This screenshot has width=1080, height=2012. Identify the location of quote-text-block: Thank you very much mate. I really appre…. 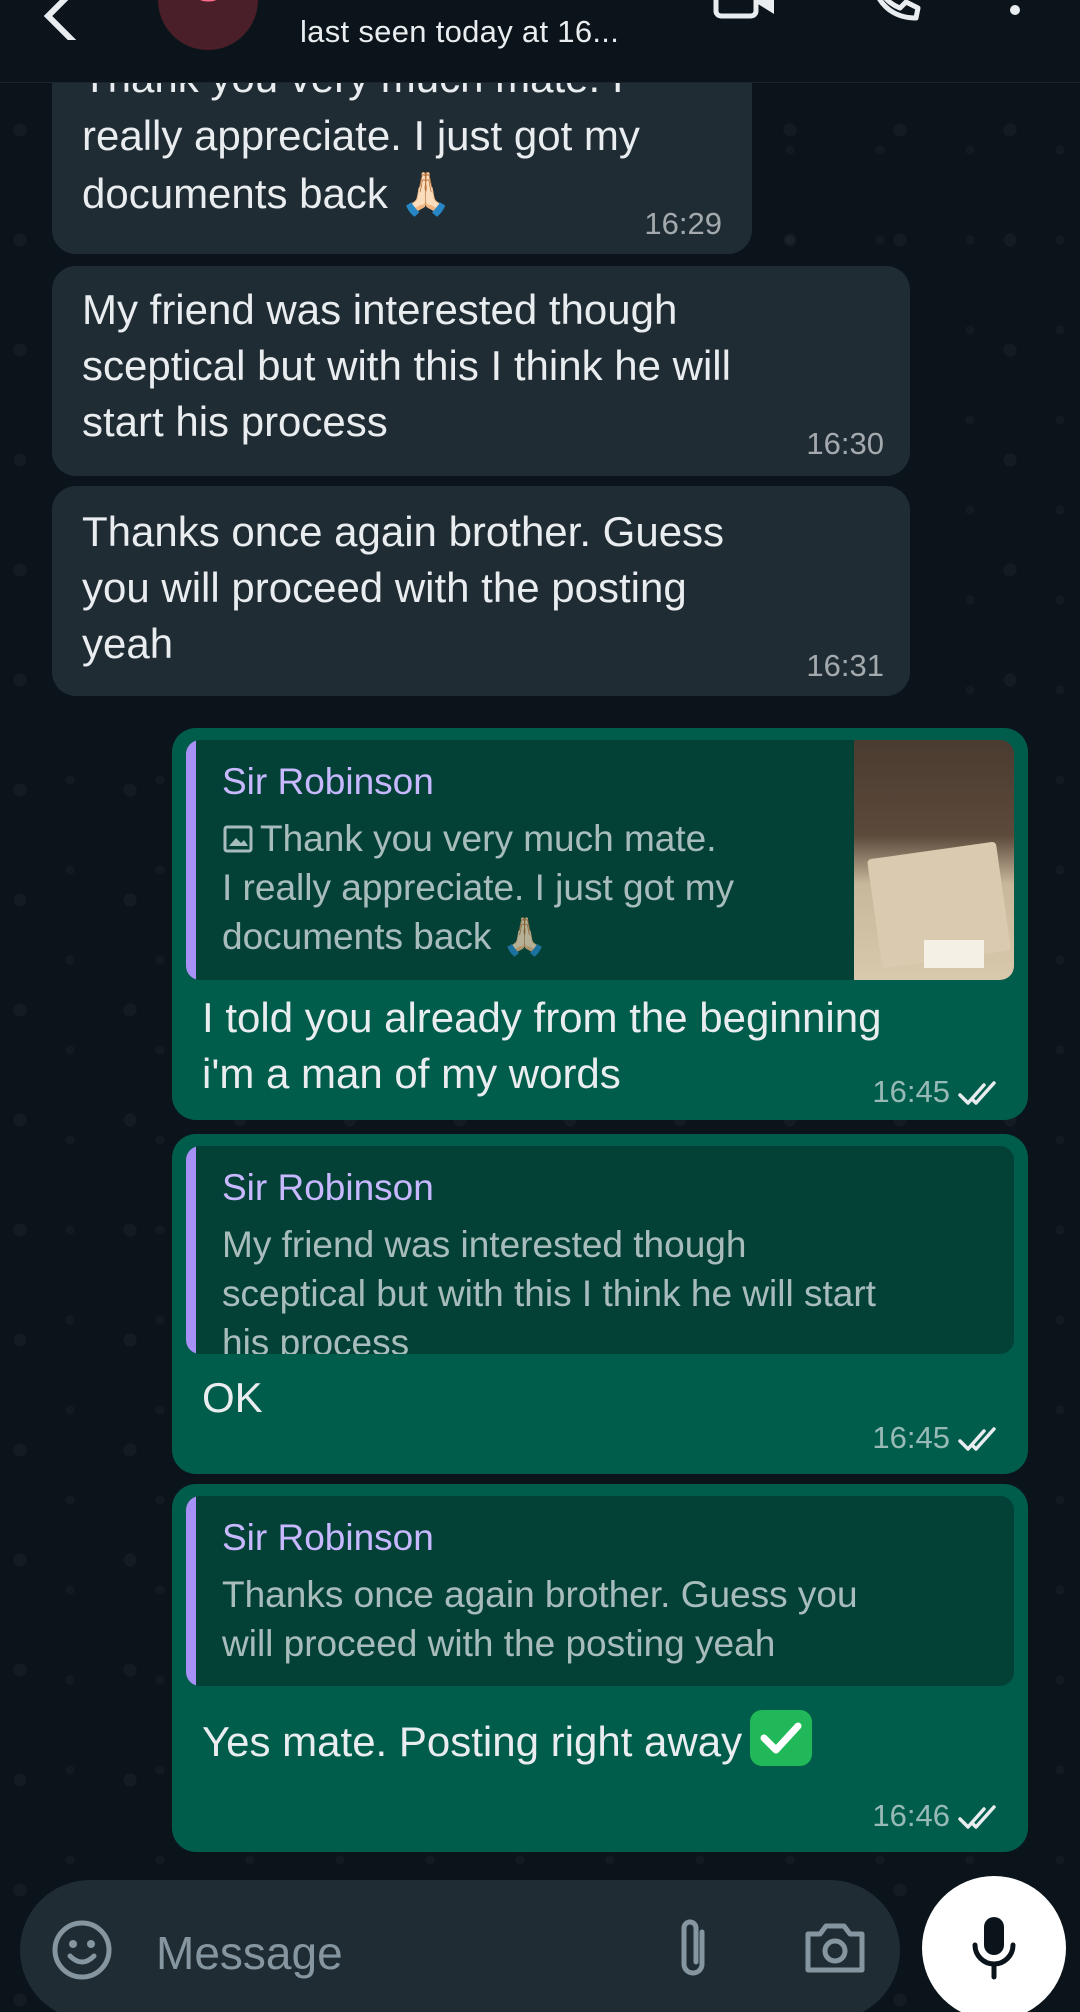
(523, 887).